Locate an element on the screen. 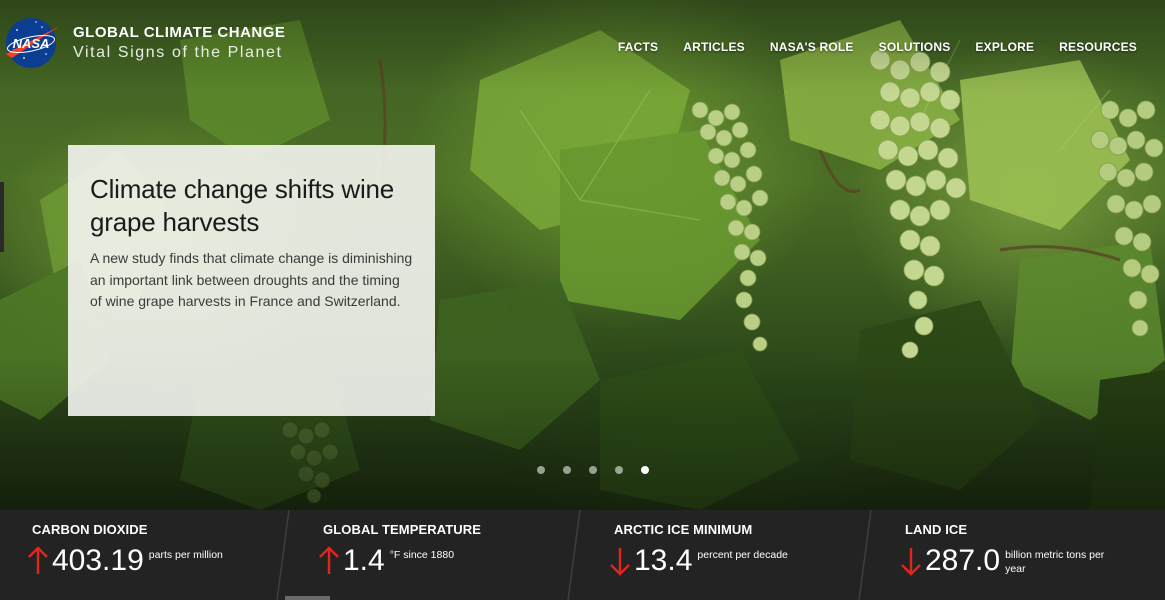 This screenshot has height=600, width=1165. vital-value: 403.19 is located at coordinates (98, 560).